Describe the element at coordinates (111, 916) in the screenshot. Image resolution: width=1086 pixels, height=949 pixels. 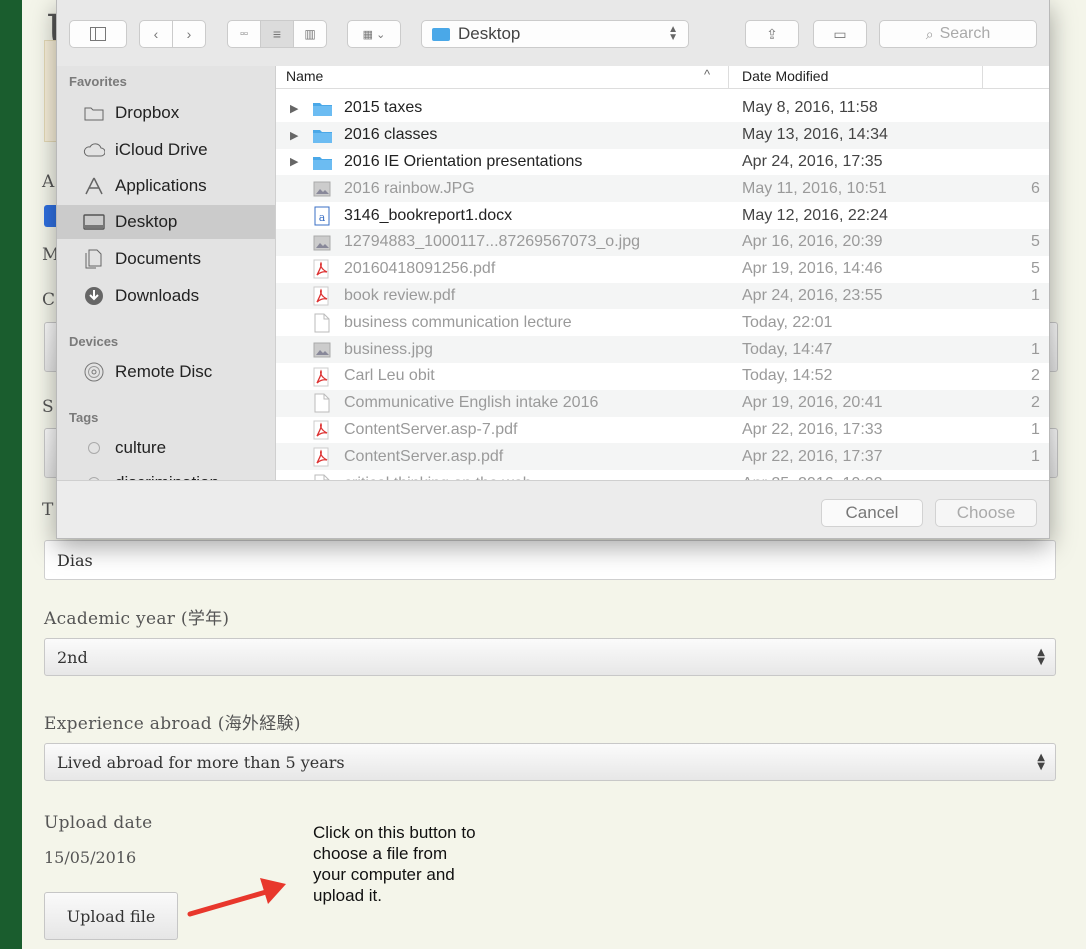
I see `upload-file-button: Upload file` at that location.